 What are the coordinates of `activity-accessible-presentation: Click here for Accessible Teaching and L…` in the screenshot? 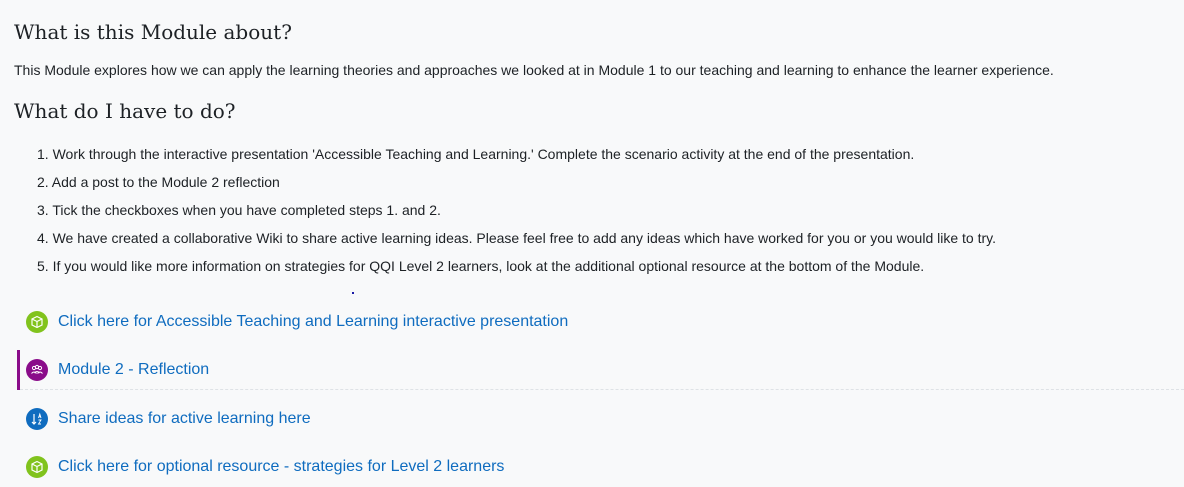 It's located at (600, 322).